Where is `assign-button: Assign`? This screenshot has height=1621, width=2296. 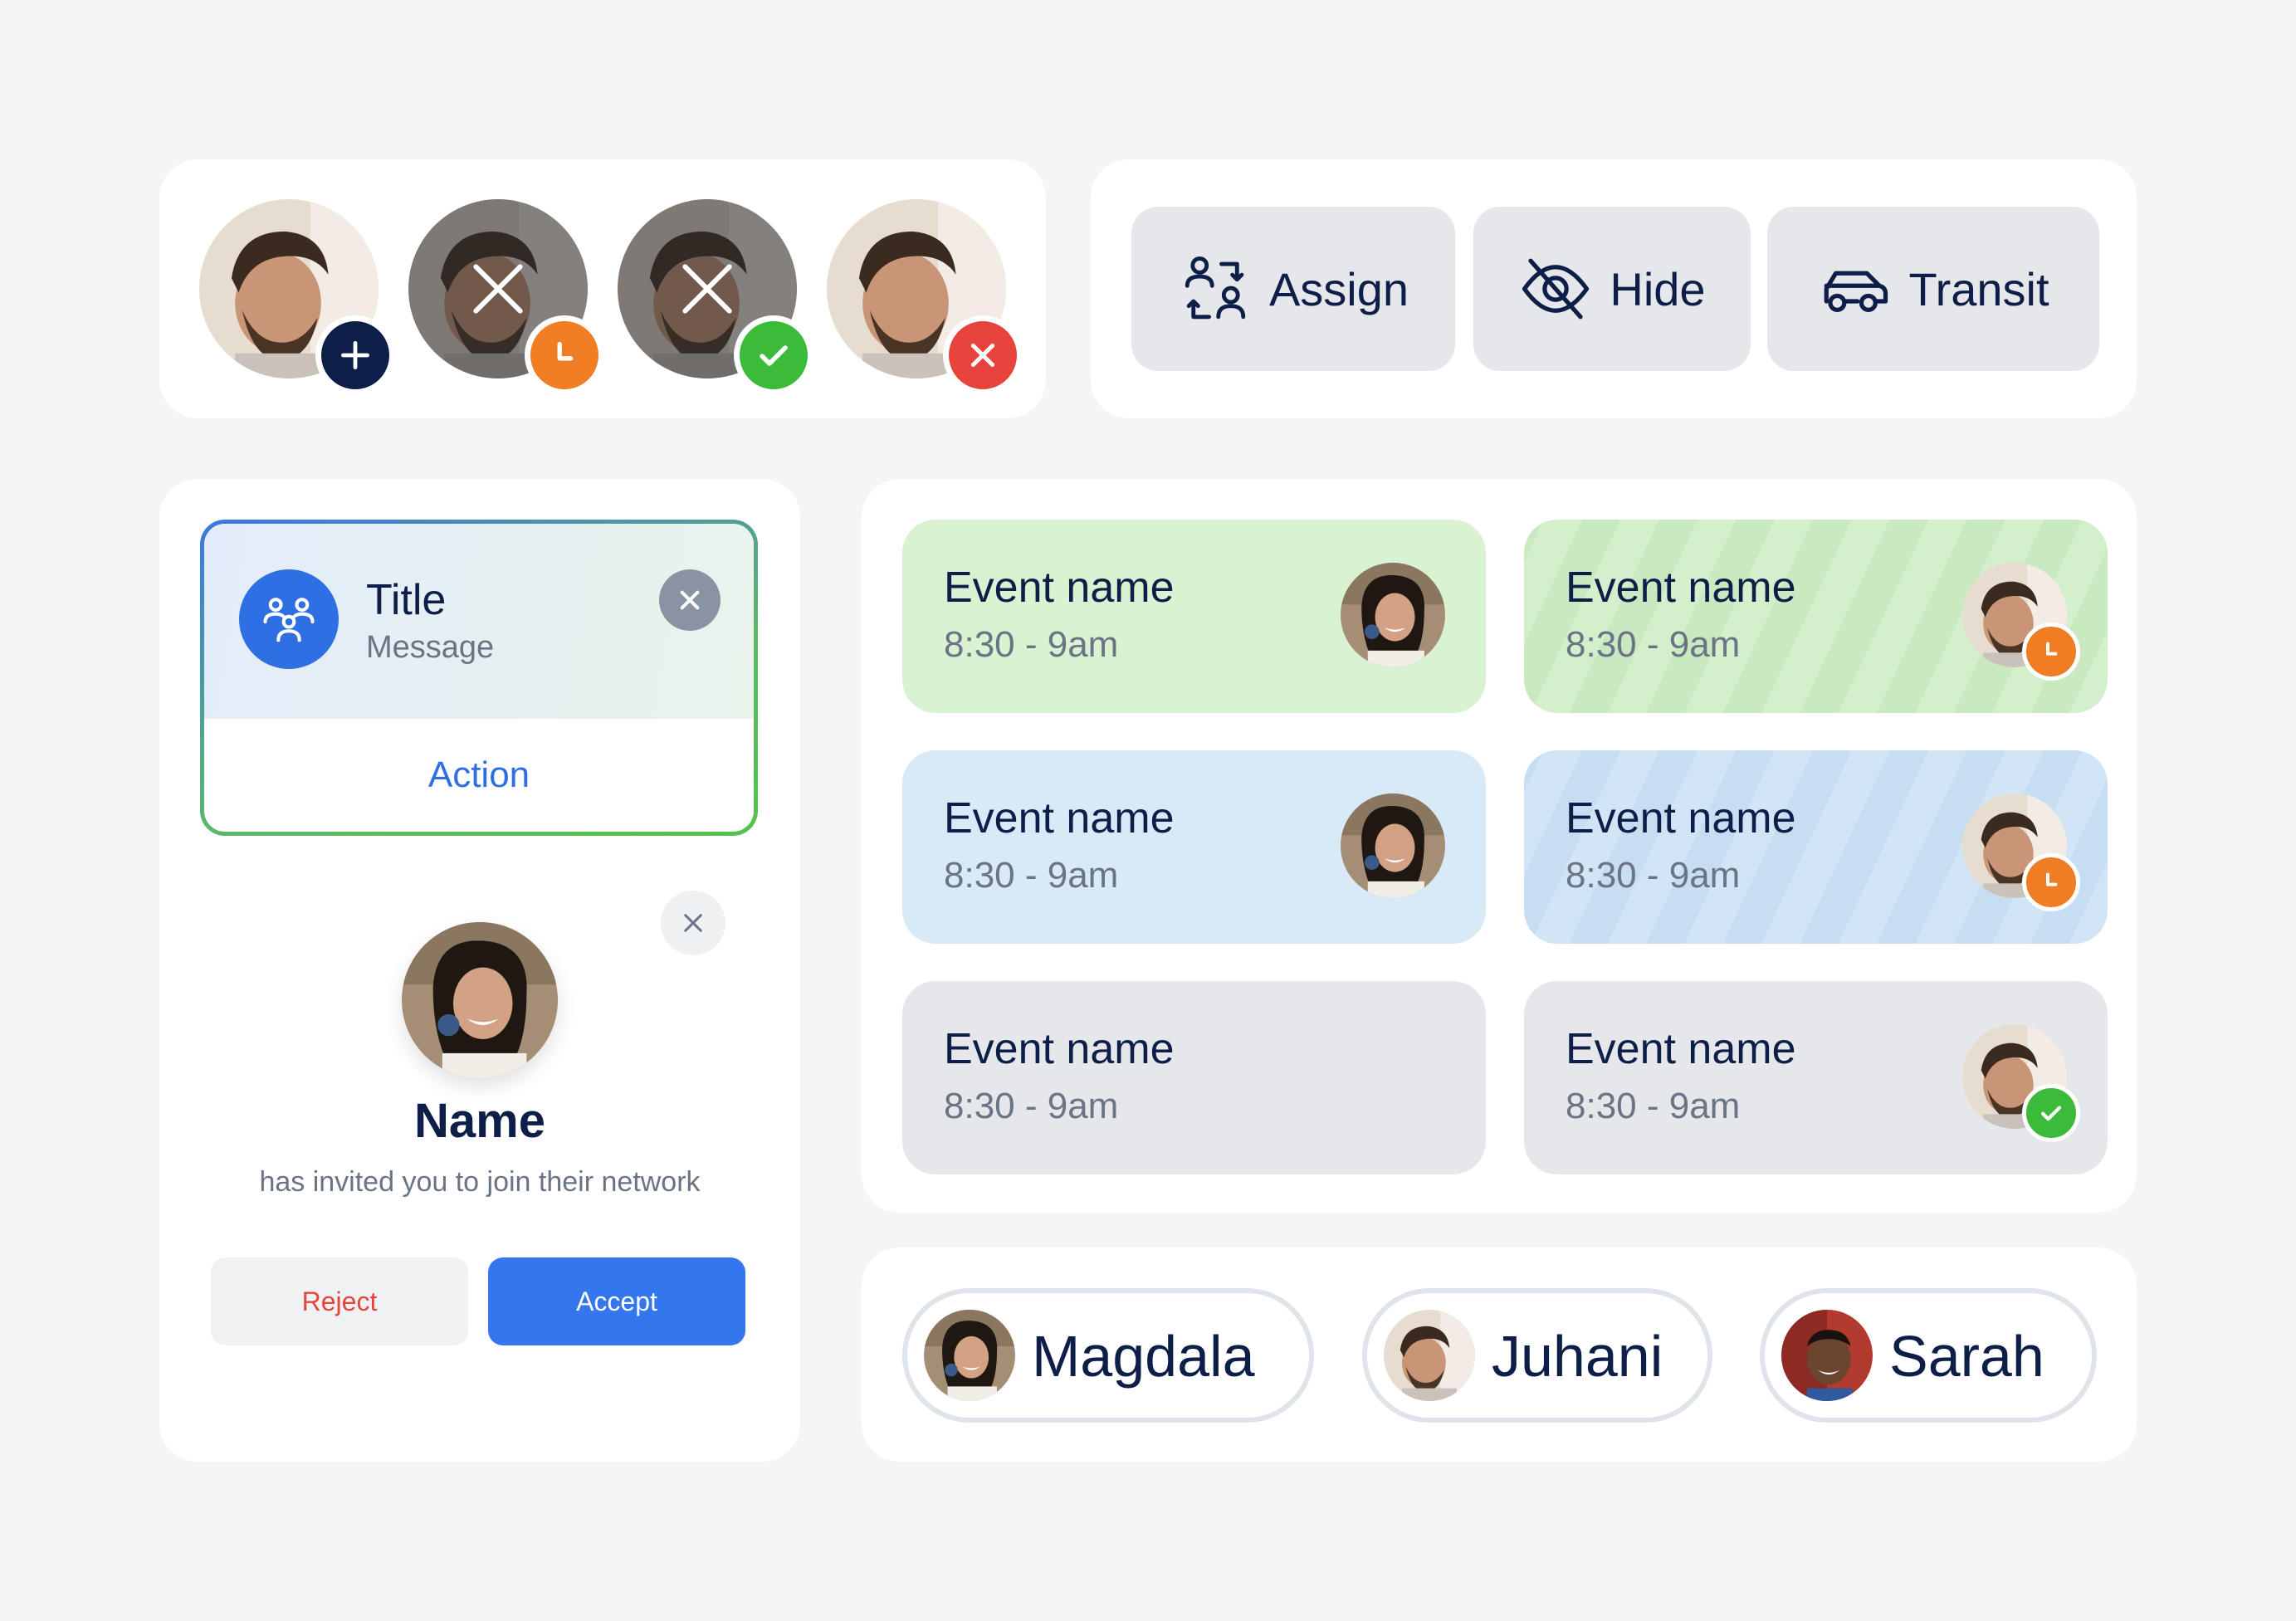 assign-button: Assign is located at coordinates (1293, 289).